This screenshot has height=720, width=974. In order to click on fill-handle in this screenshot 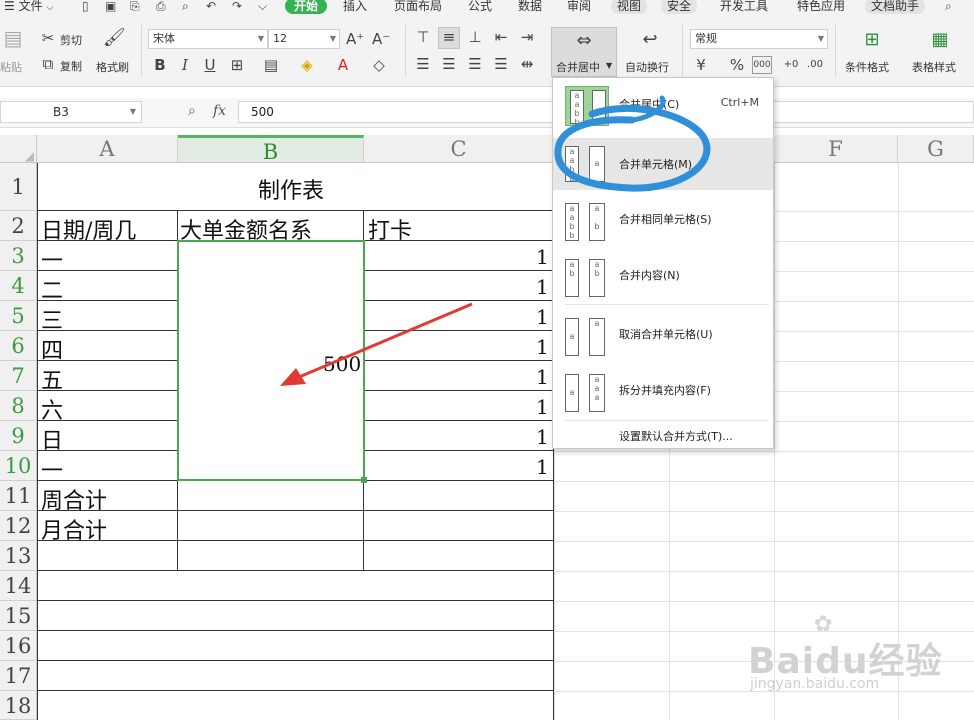, I will do `click(364, 480)`.